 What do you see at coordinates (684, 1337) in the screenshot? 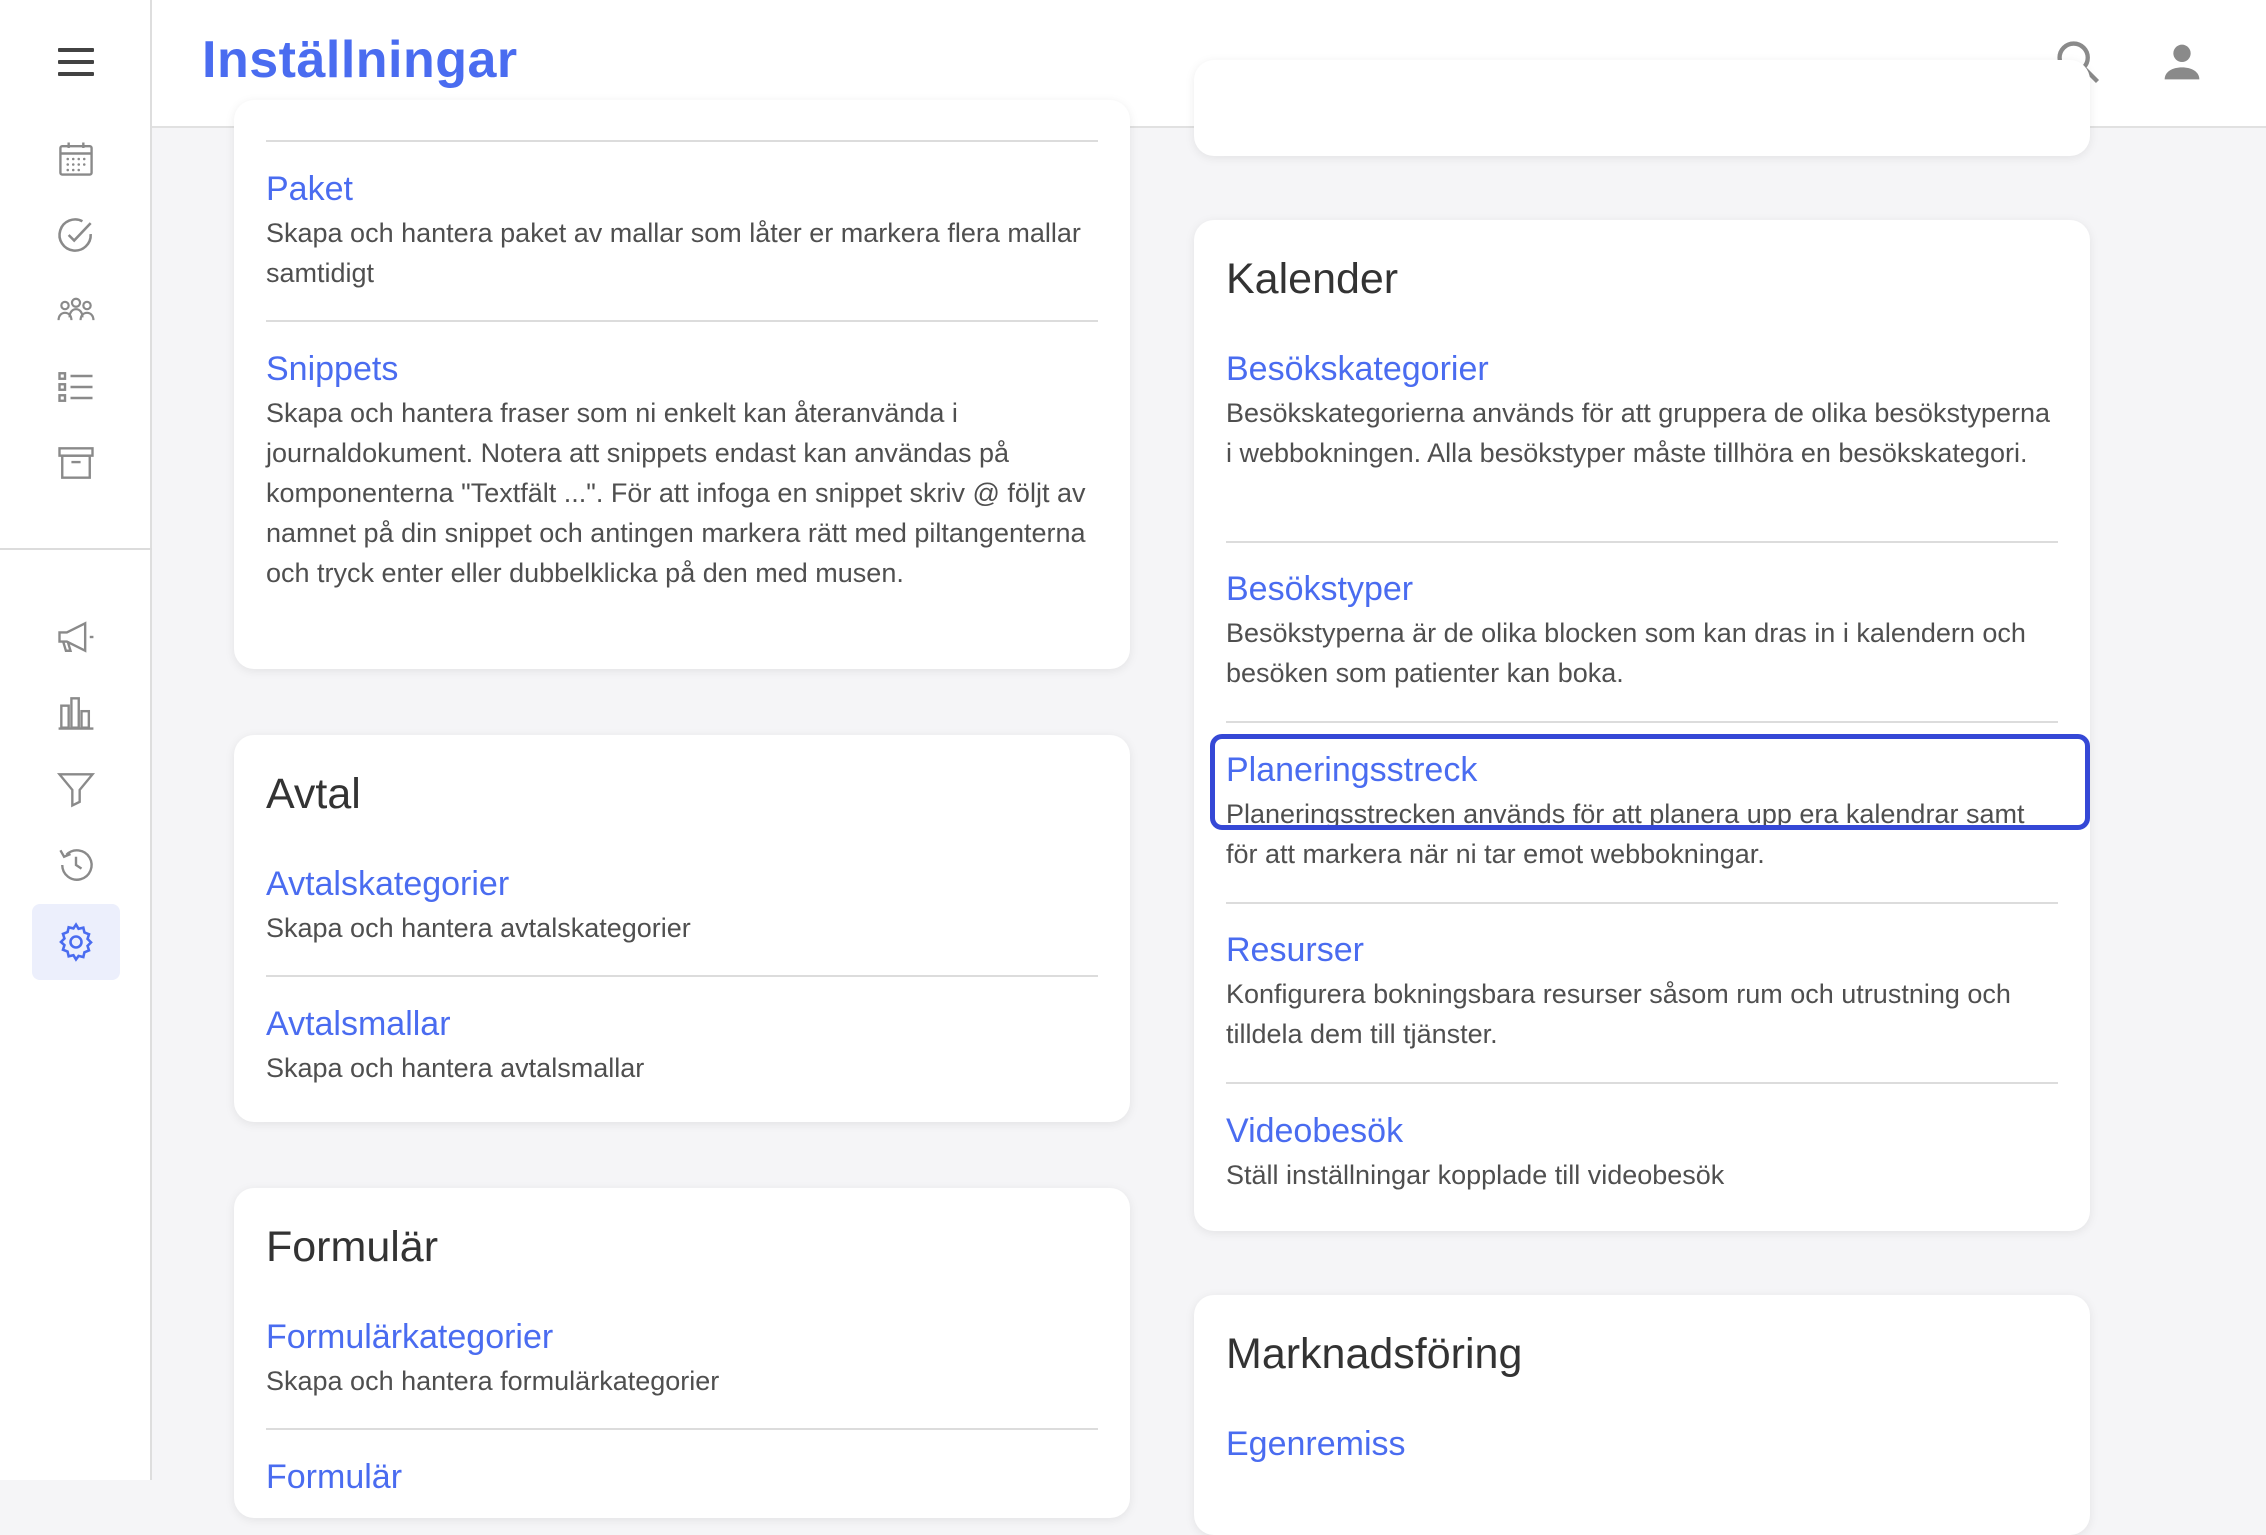
I see `formularkategorier-link: Formulärkategorier` at bounding box center [684, 1337].